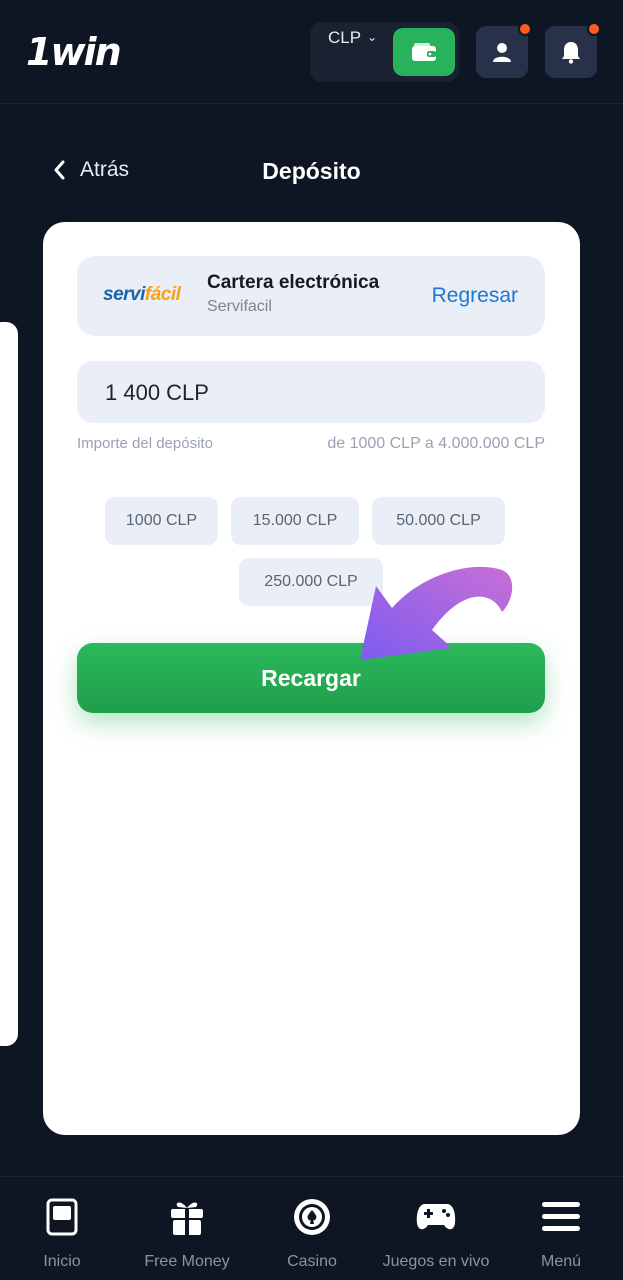 The image size is (623, 1280). I want to click on wallet-button, so click(424, 52).